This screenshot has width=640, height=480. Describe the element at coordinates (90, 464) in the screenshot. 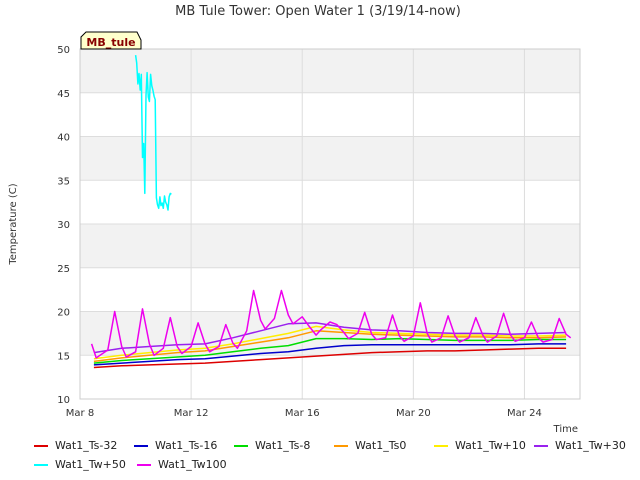

I see `legend-label: Wat1_Tw+50` at that location.